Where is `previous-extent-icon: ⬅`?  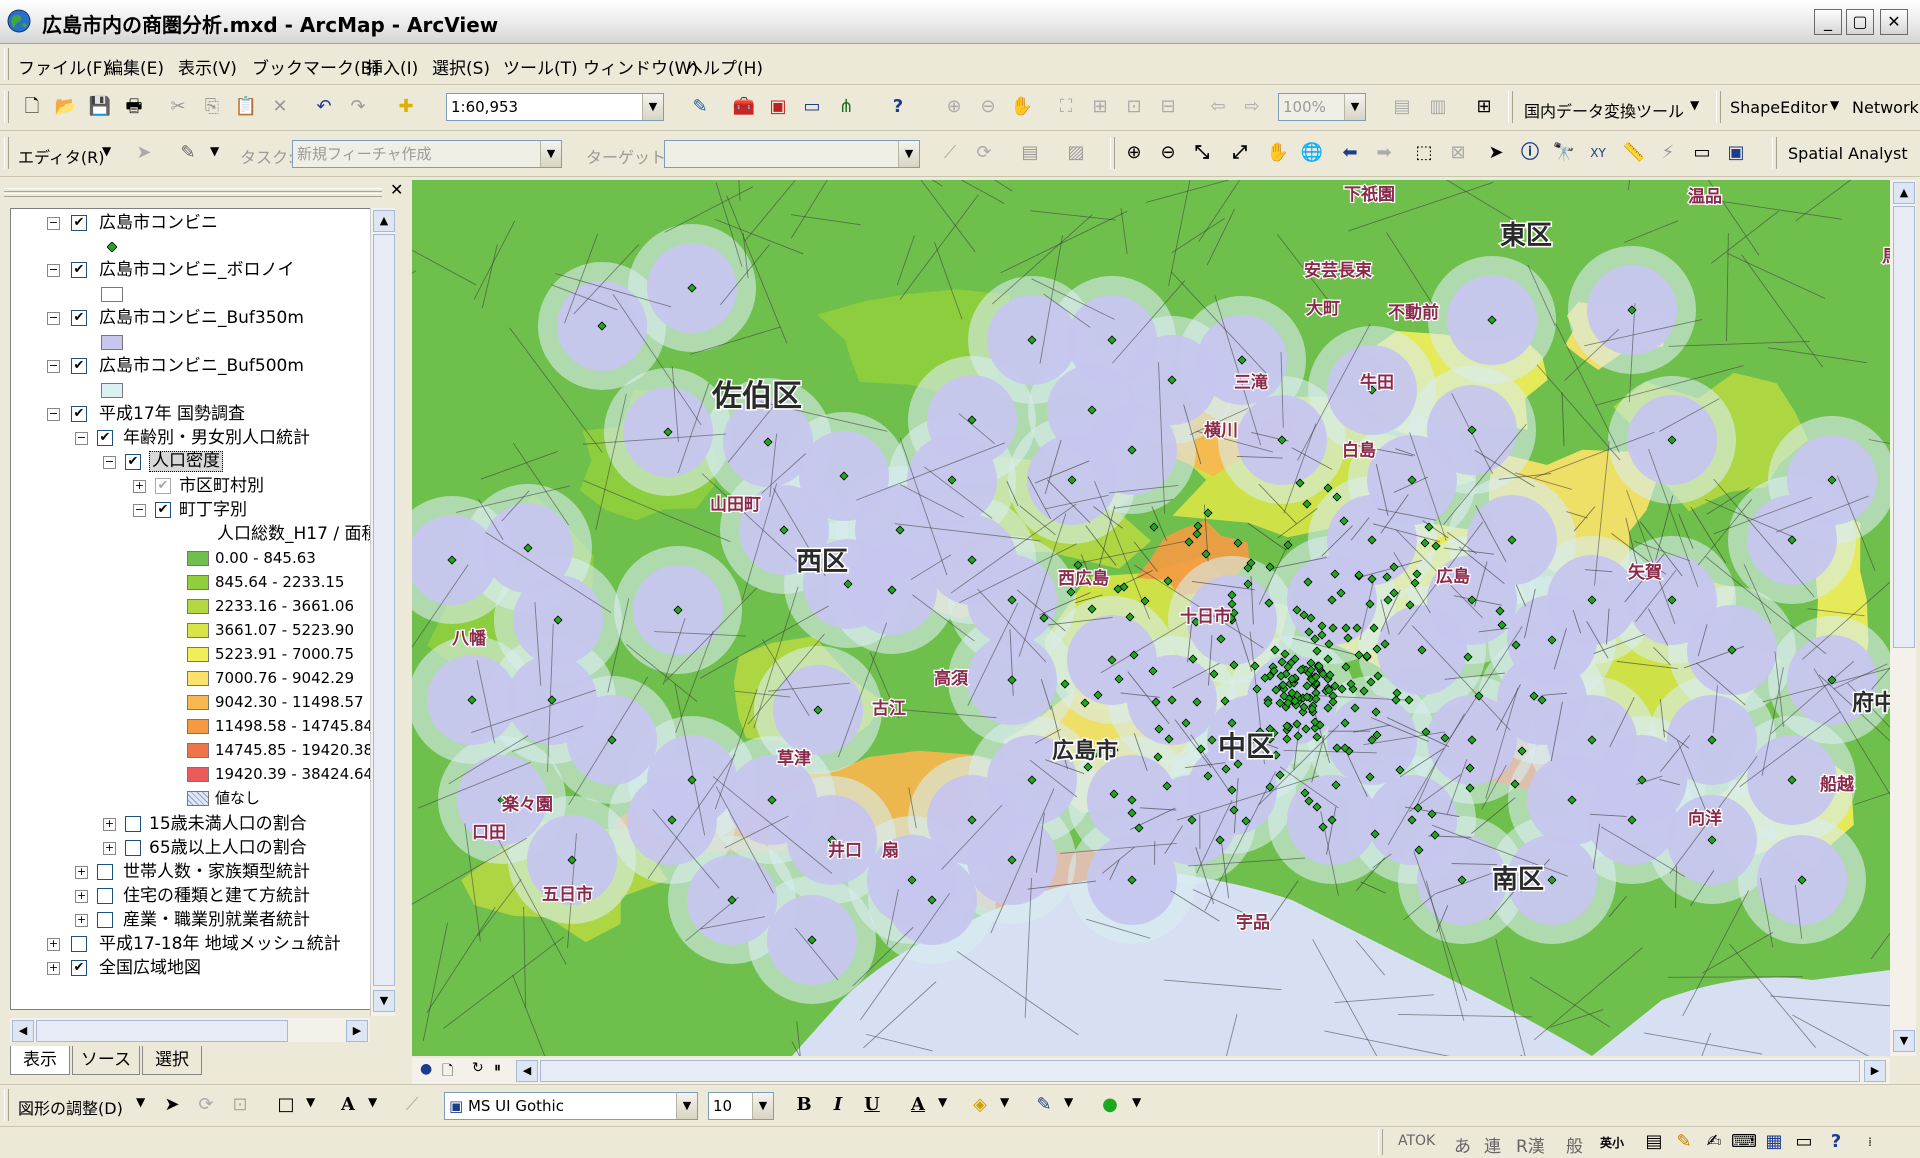
previous-extent-icon: ⬅ is located at coordinates (1350, 153).